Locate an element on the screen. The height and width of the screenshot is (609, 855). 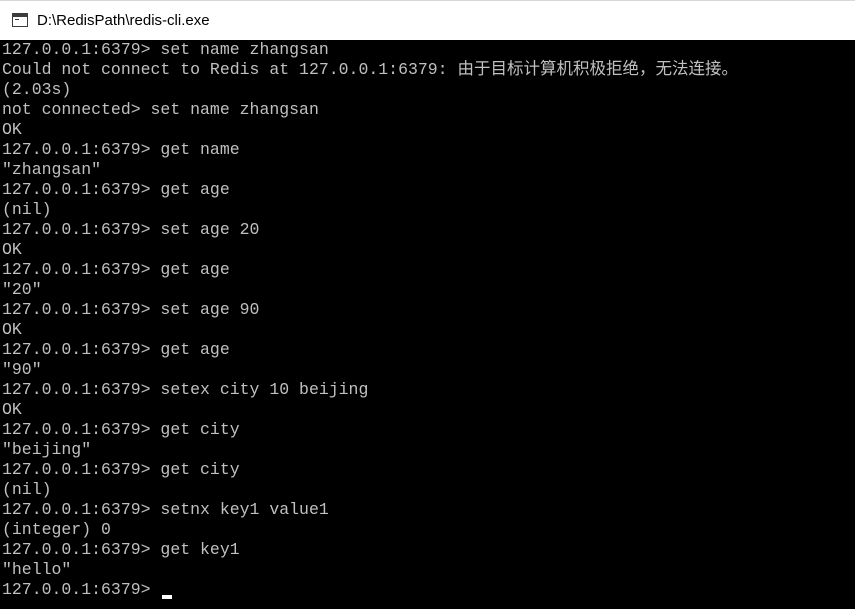
console-prompt-line: 127.0.0.1:6379> is located at coordinates (81, 590).